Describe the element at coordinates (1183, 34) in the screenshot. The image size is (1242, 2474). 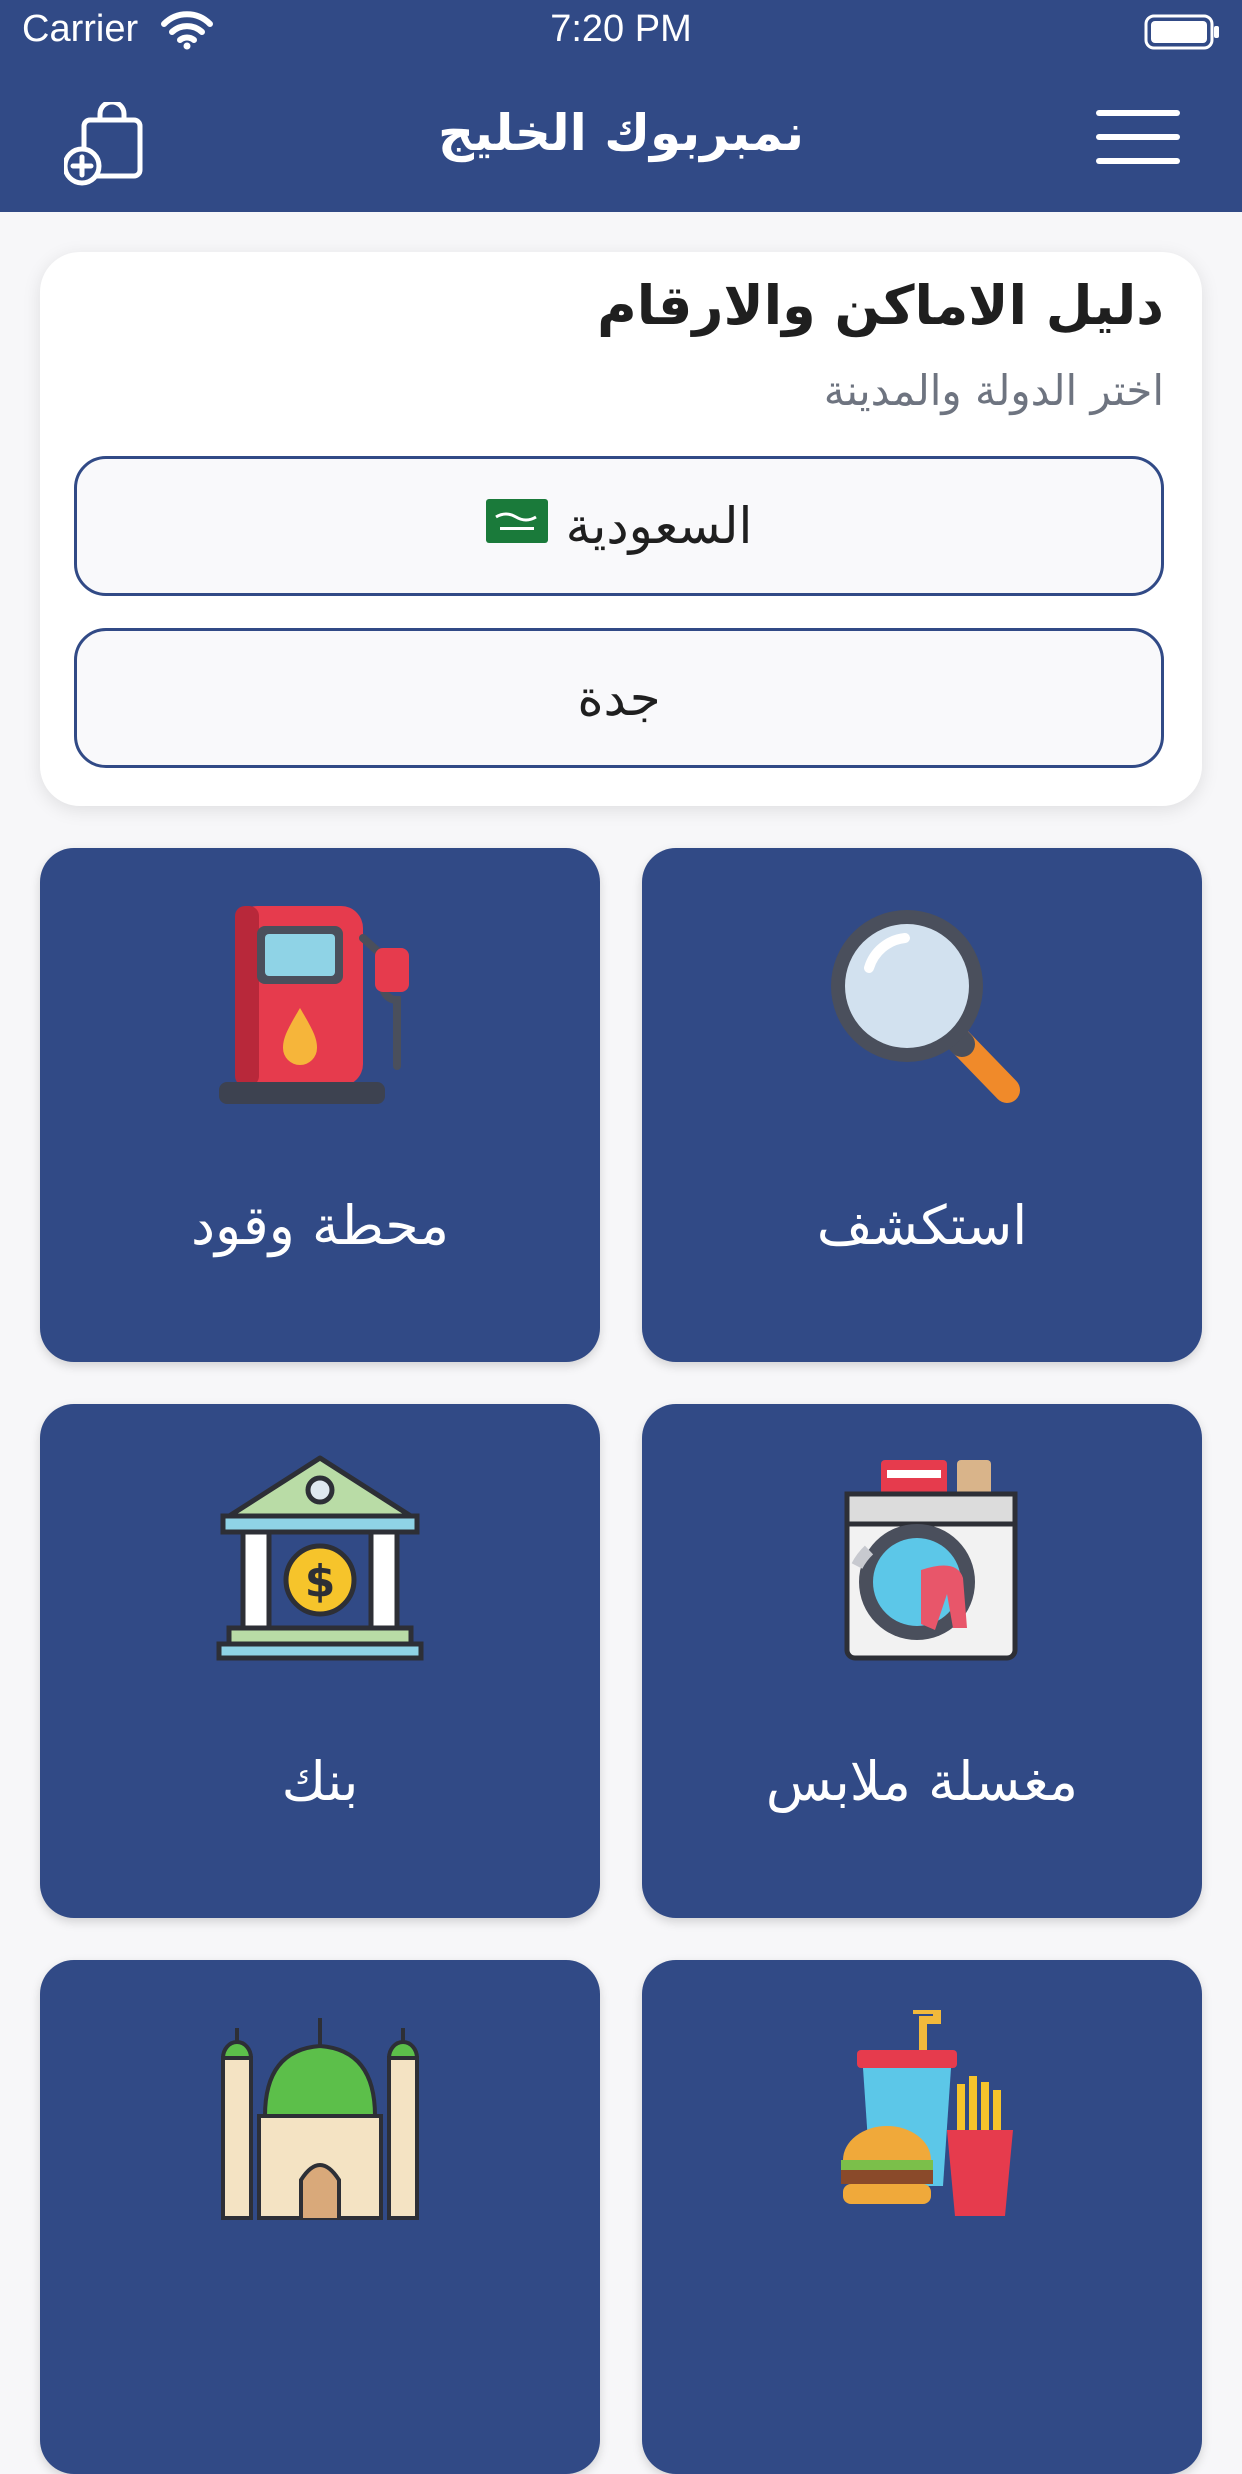
I see `battery-icon` at that location.